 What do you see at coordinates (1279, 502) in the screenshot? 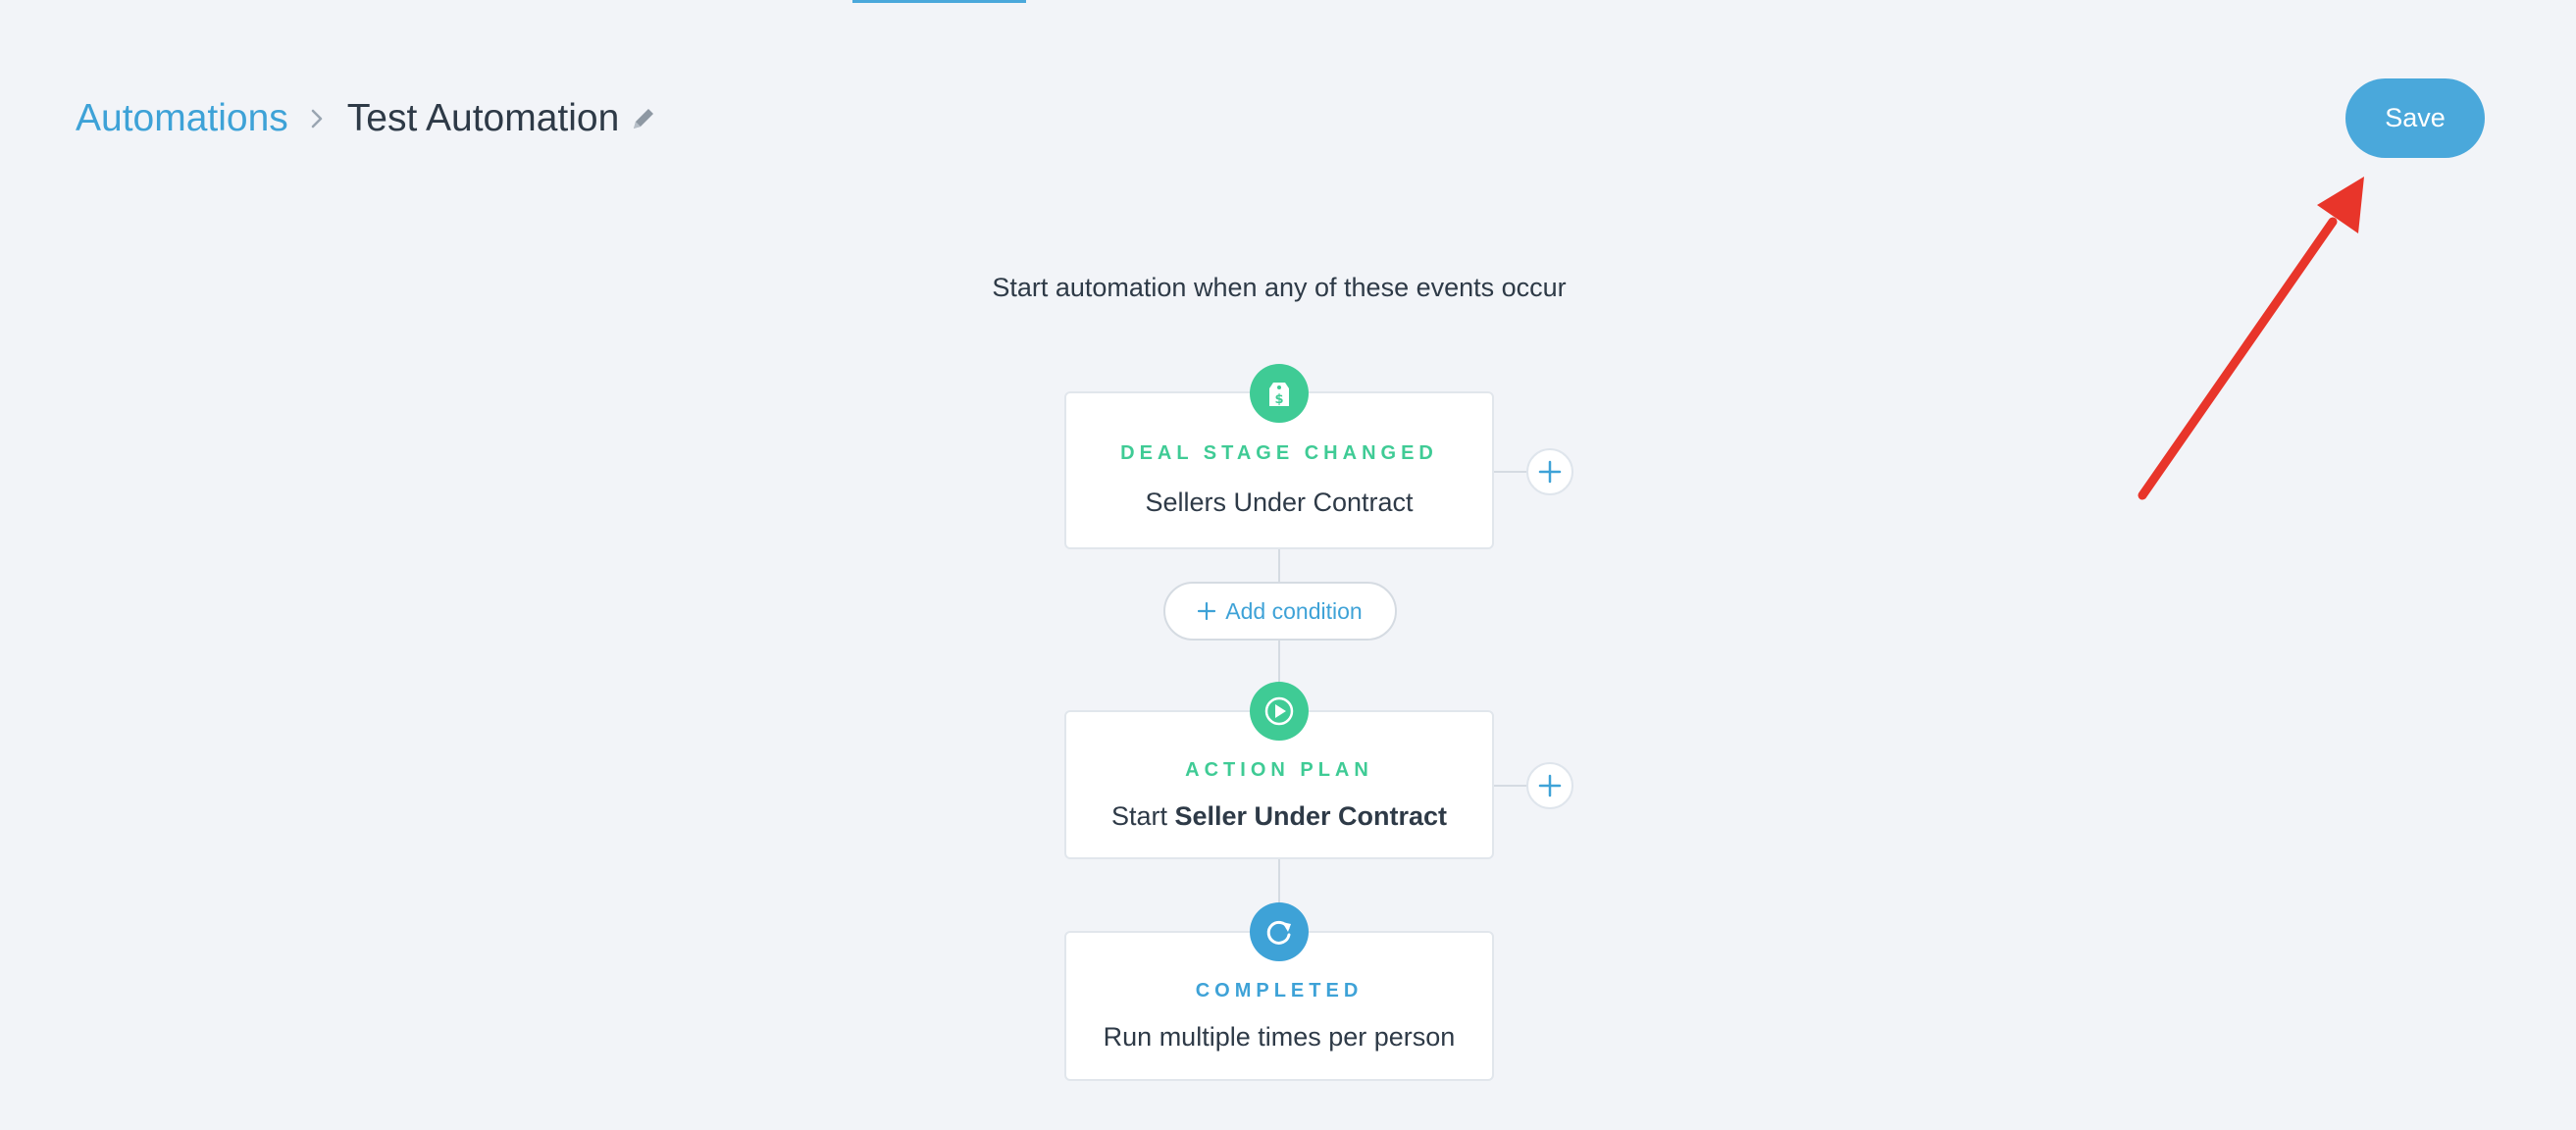
I see `trigger-detail: Sellers Under Contract` at bounding box center [1279, 502].